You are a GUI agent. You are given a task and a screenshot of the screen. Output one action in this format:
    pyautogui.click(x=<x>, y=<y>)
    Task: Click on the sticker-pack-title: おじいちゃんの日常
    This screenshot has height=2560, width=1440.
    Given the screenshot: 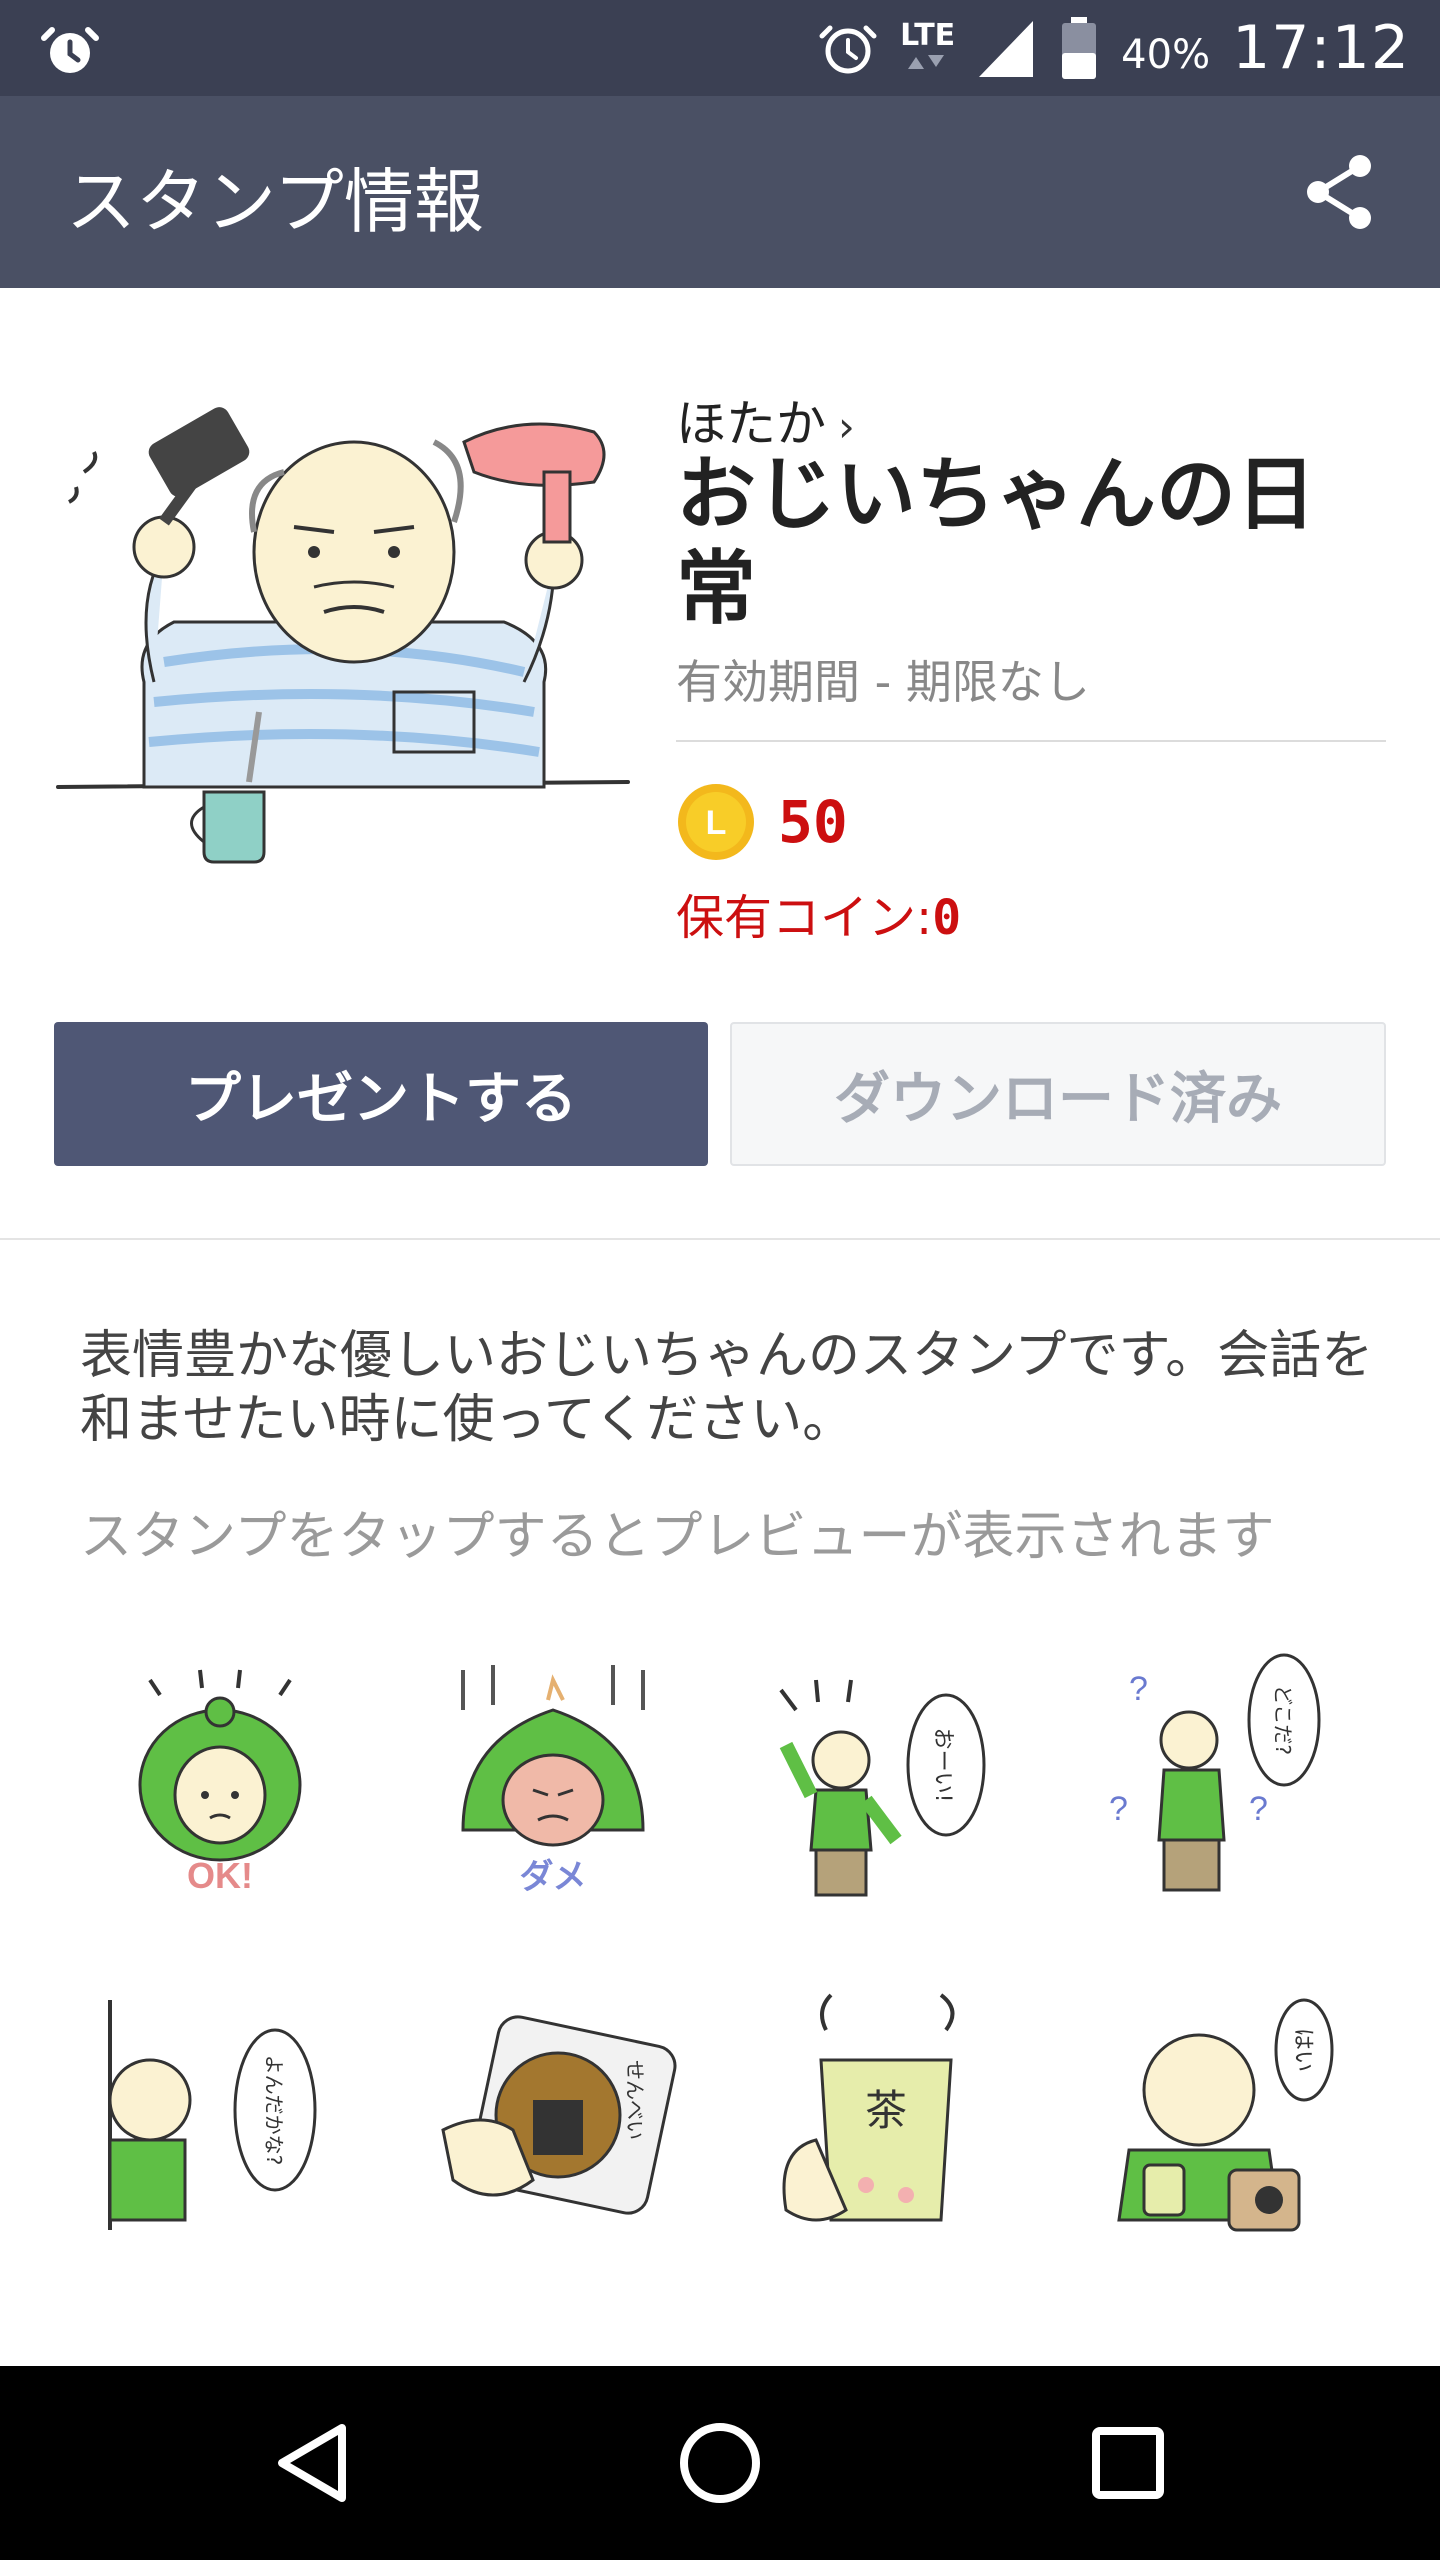 What is the action you would take?
    pyautogui.click(x=996, y=541)
    